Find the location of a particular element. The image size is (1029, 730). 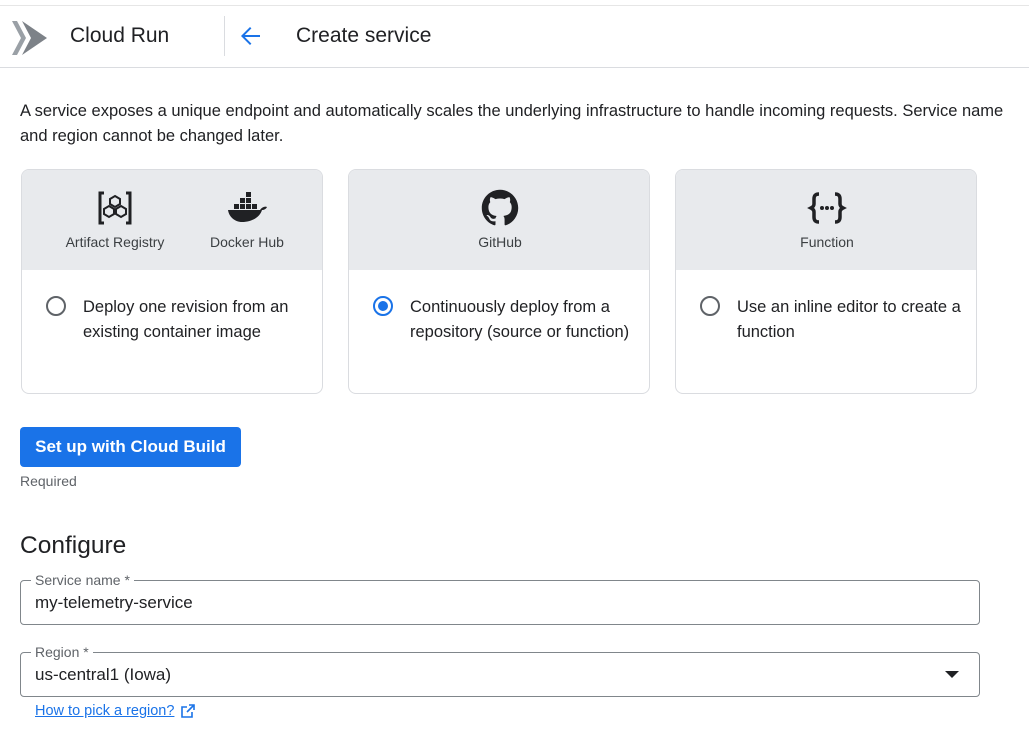

region-value: us-central1 (Iowa) is located at coordinates (103, 675).